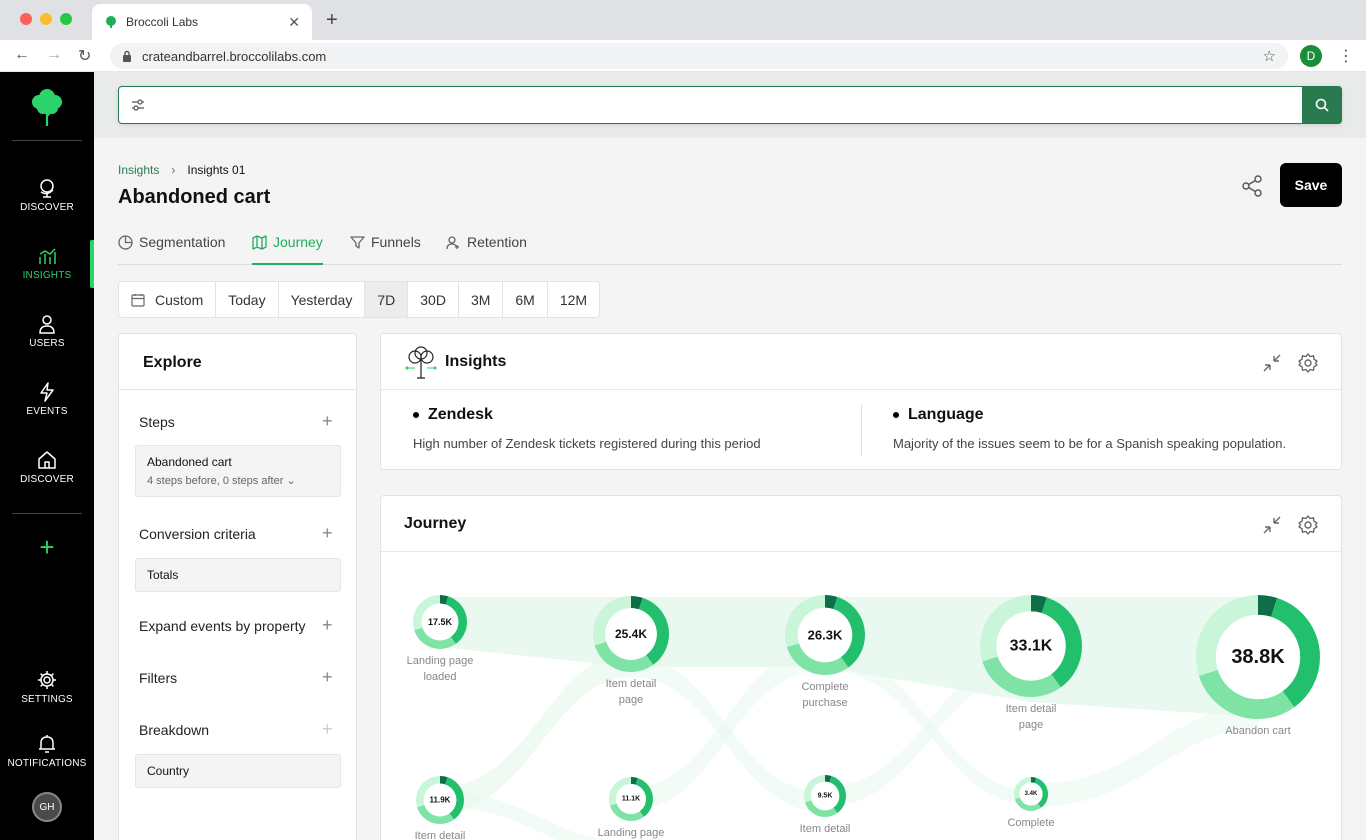 The width and height of the screenshot is (1366, 840). I want to click on add-icon: +, so click(47, 547).